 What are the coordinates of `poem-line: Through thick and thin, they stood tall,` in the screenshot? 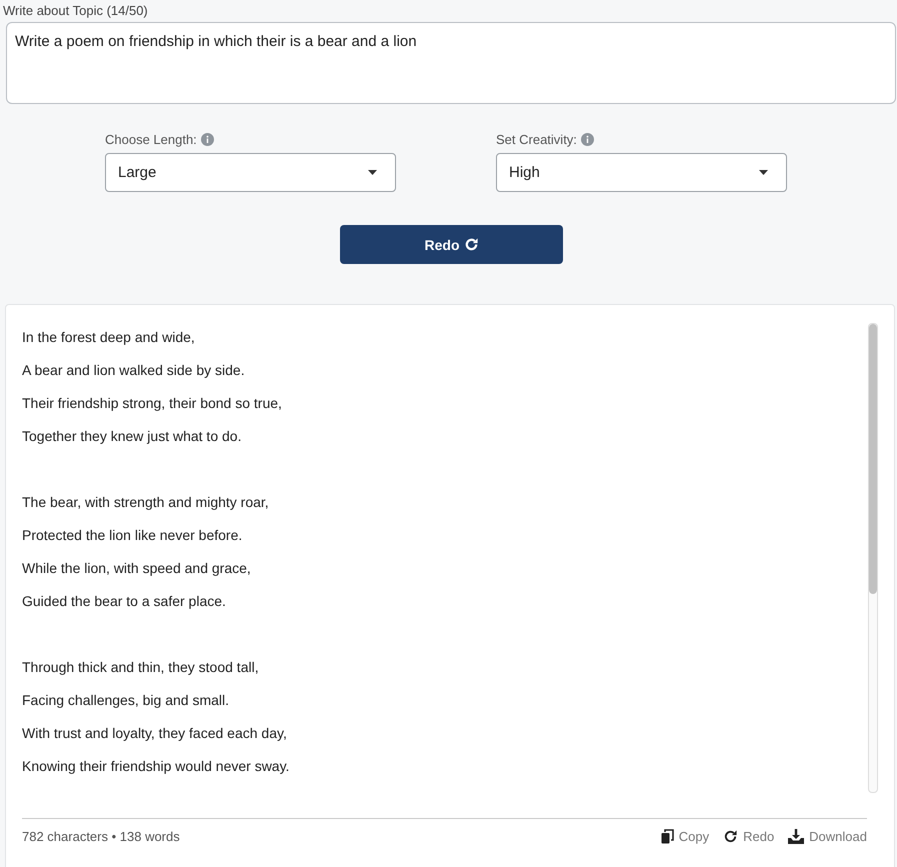 It's located at (141, 667).